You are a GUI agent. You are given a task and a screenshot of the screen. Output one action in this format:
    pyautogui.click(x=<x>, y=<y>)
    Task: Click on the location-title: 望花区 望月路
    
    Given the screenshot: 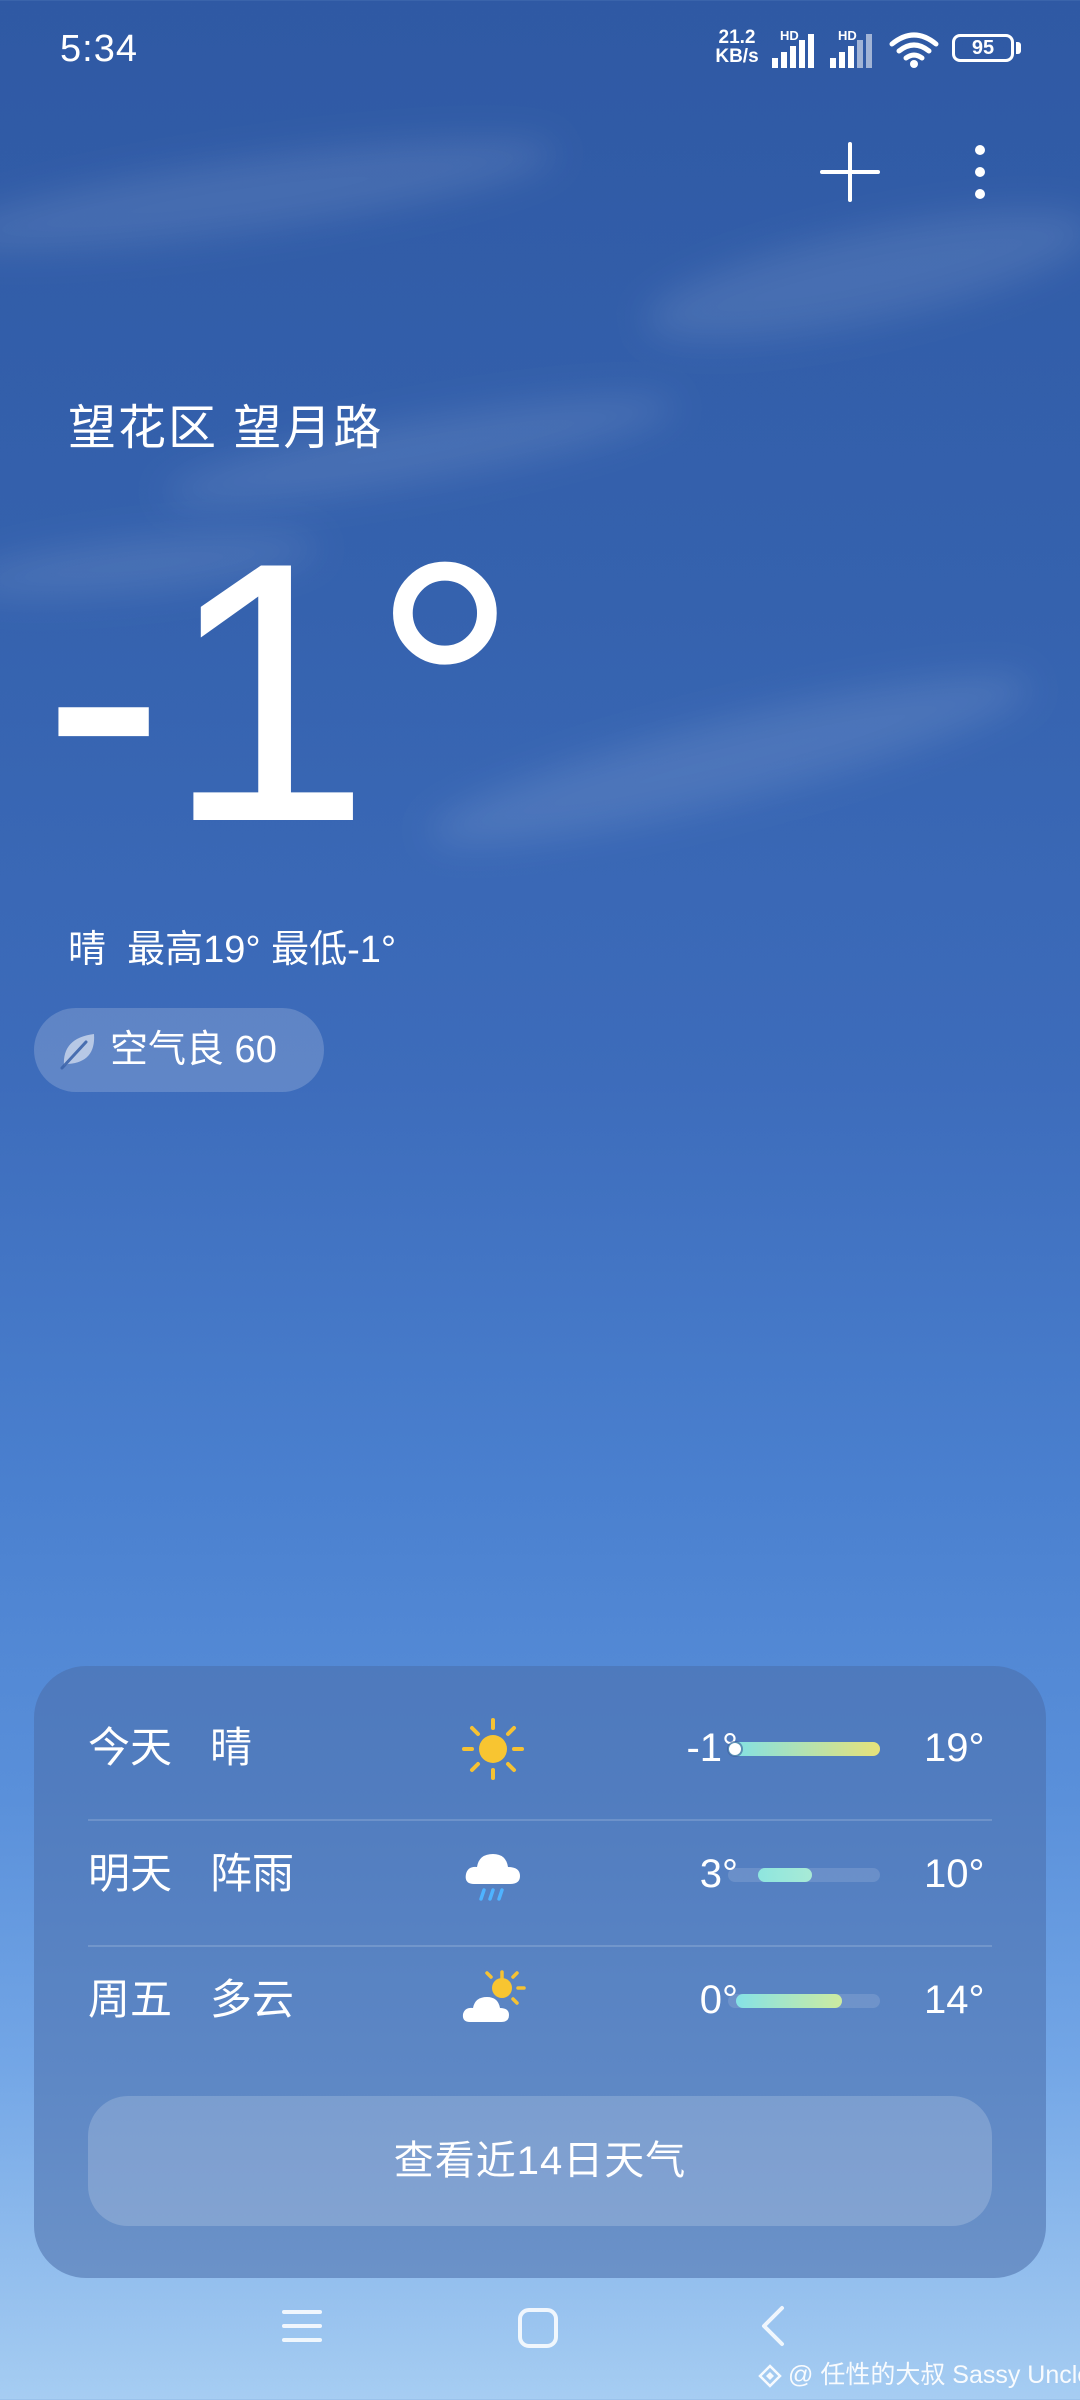 What is the action you would take?
    pyautogui.click(x=226, y=428)
    